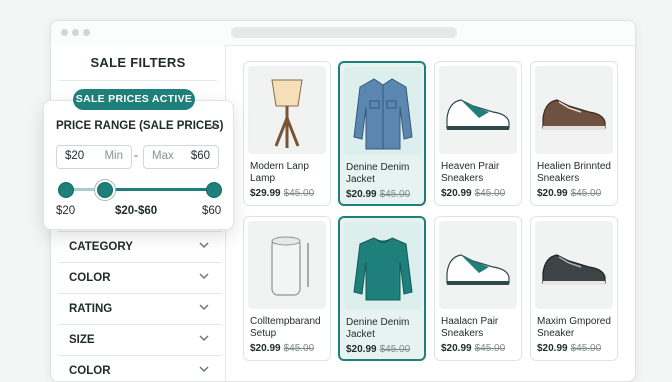 This screenshot has width=672, height=382. What do you see at coordinates (265, 193) in the screenshot?
I see `sale-price: $29.99` at bounding box center [265, 193].